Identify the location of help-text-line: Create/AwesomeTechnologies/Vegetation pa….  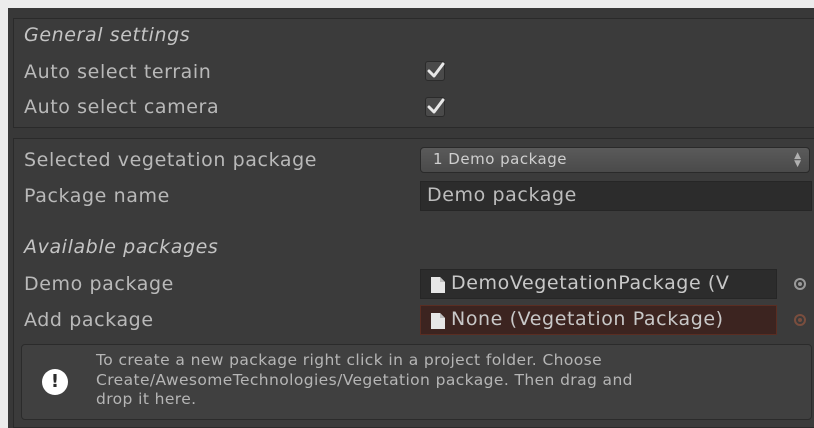
(364, 379).